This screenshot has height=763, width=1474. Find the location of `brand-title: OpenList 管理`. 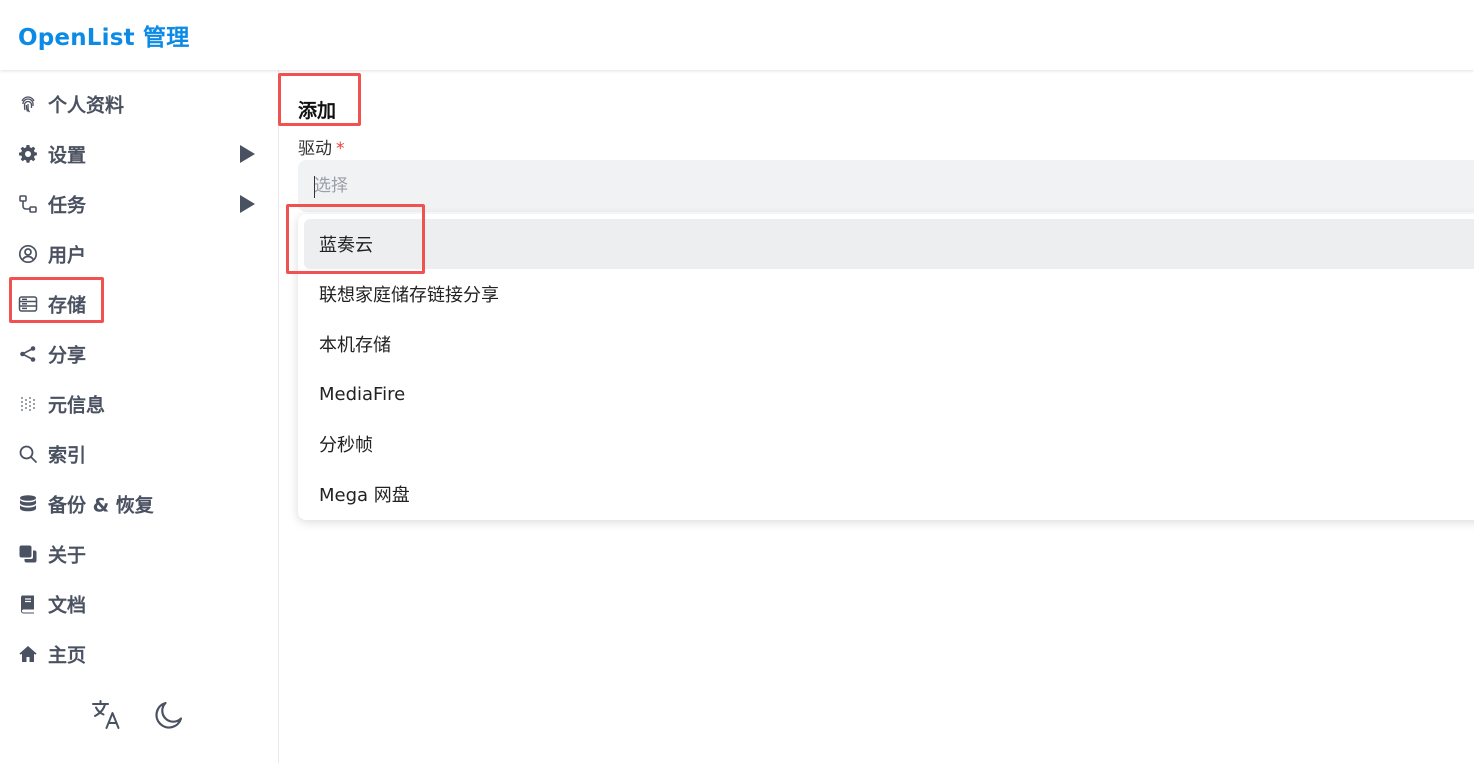

brand-title: OpenList 管理 is located at coordinates (103, 35).